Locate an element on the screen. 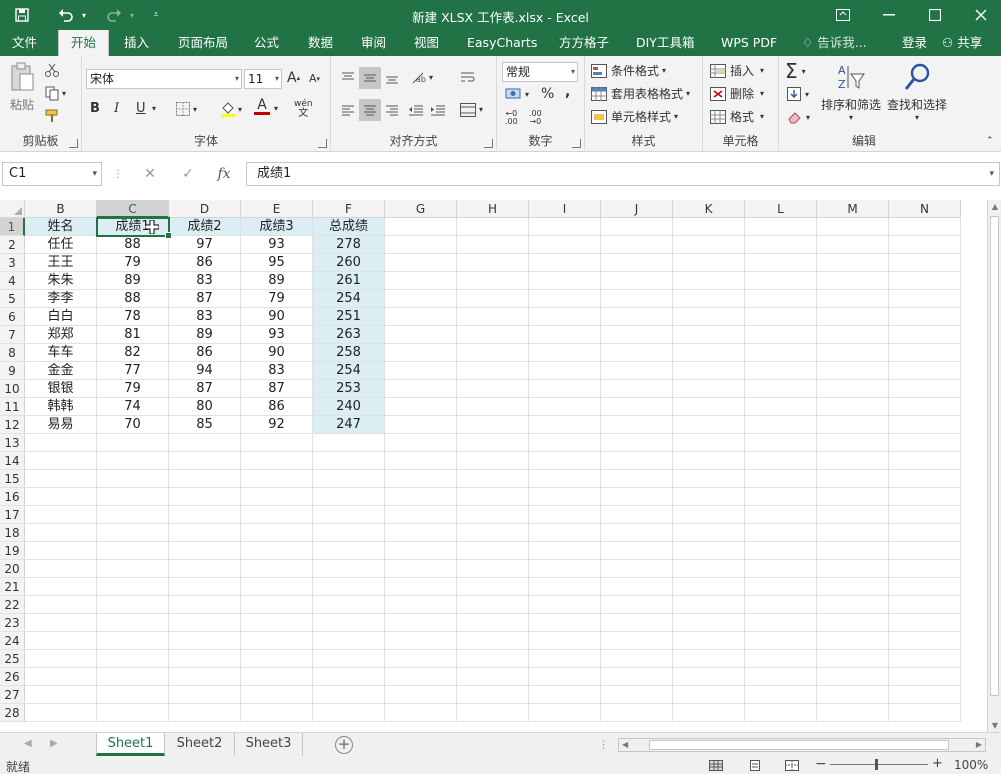  row-header: 7 is located at coordinates (12, 335).